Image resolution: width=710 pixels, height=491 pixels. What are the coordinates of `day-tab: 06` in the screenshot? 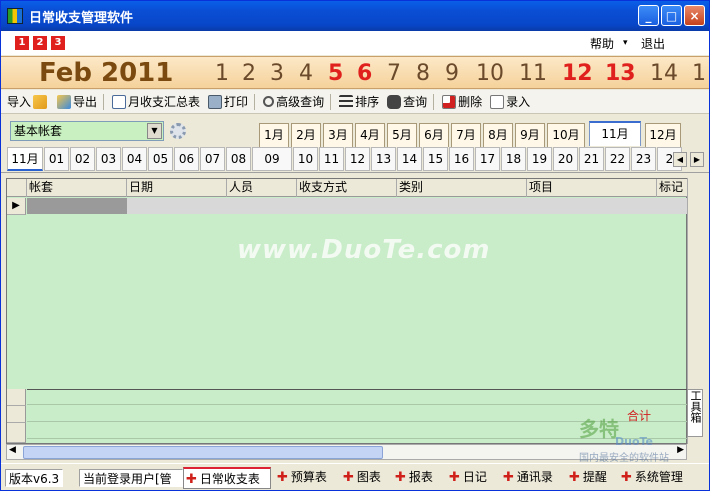 It's located at (186, 159).